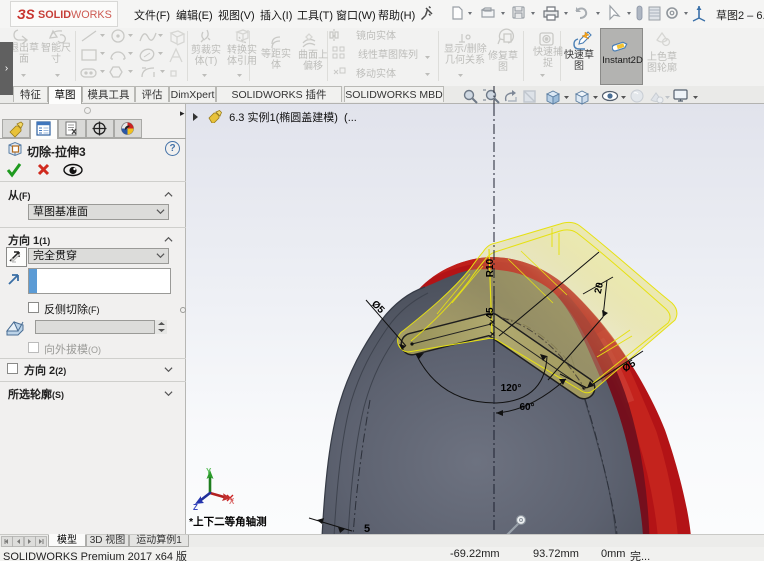 This screenshot has height=561, width=764. What do you see at coordinates (378, 308) in the screenshot?
I see `svg-text: Ø5` at bounding box center [378, 308].